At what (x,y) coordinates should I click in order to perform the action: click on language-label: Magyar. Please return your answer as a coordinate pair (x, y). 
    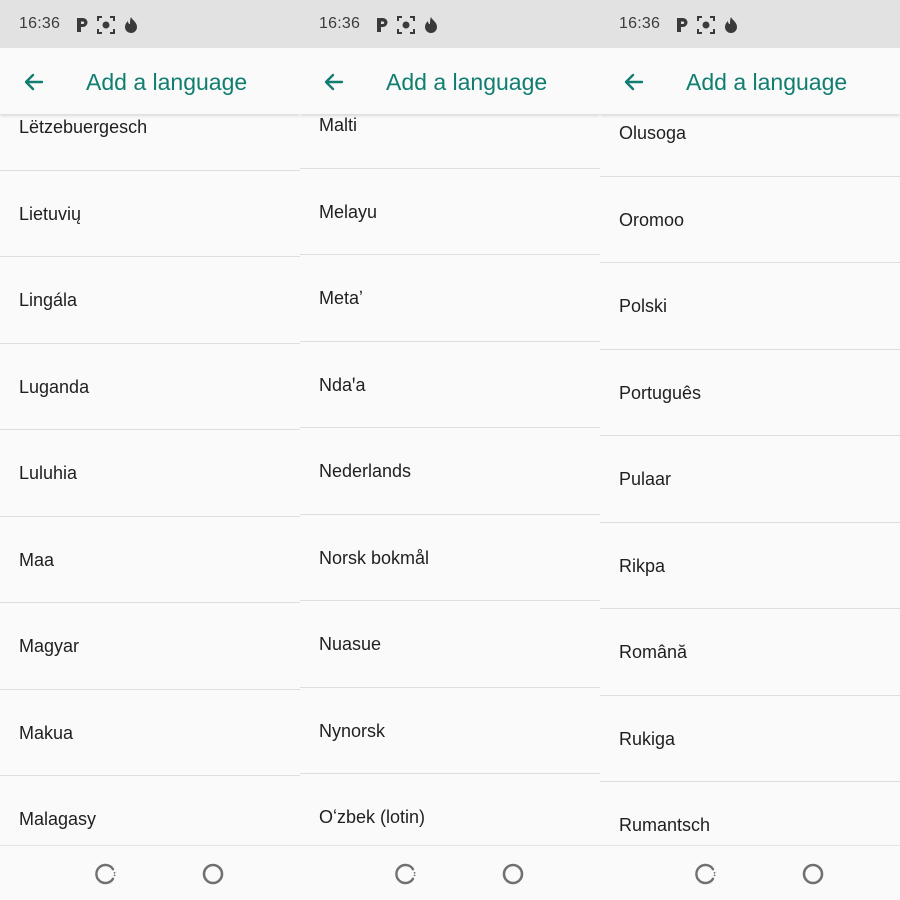
    Looking at the image, I should click on (49, 646).